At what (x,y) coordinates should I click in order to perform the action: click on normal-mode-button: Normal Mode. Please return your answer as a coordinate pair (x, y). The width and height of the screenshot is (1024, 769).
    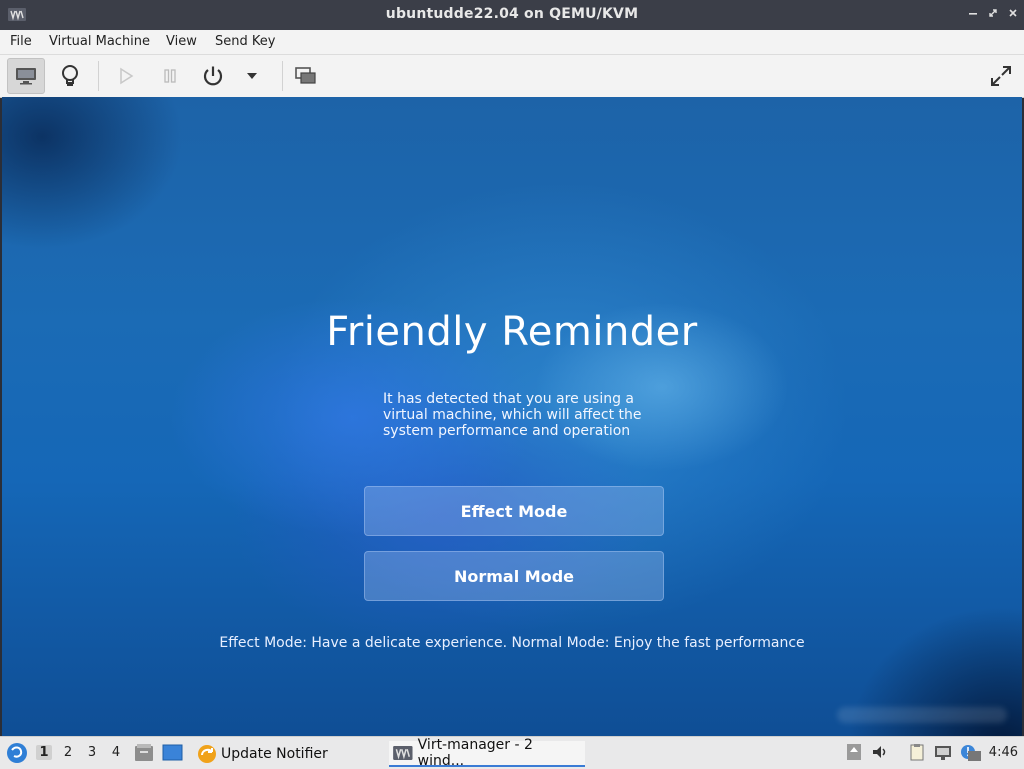
    Looking at the image, I should click on (514, 576).